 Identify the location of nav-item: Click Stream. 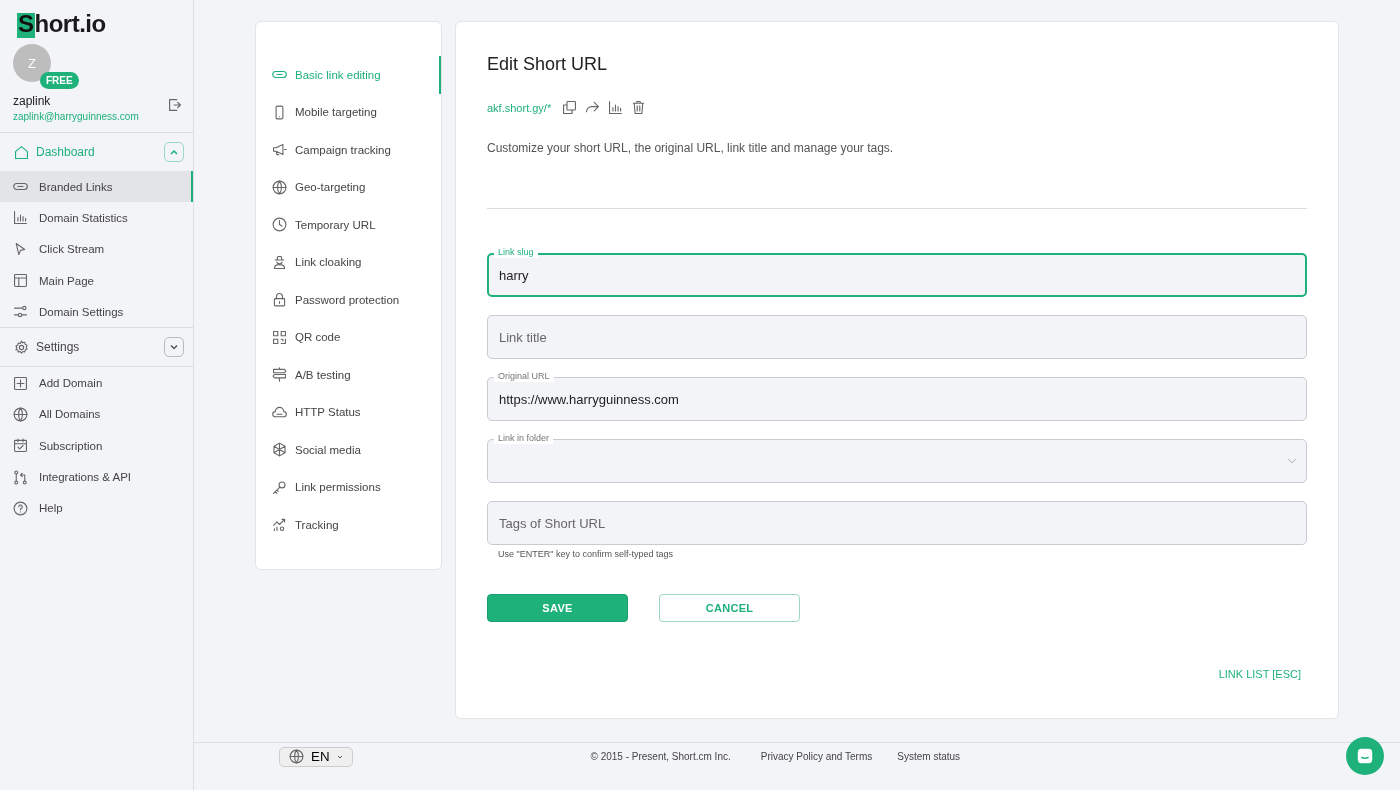
(96, 249).